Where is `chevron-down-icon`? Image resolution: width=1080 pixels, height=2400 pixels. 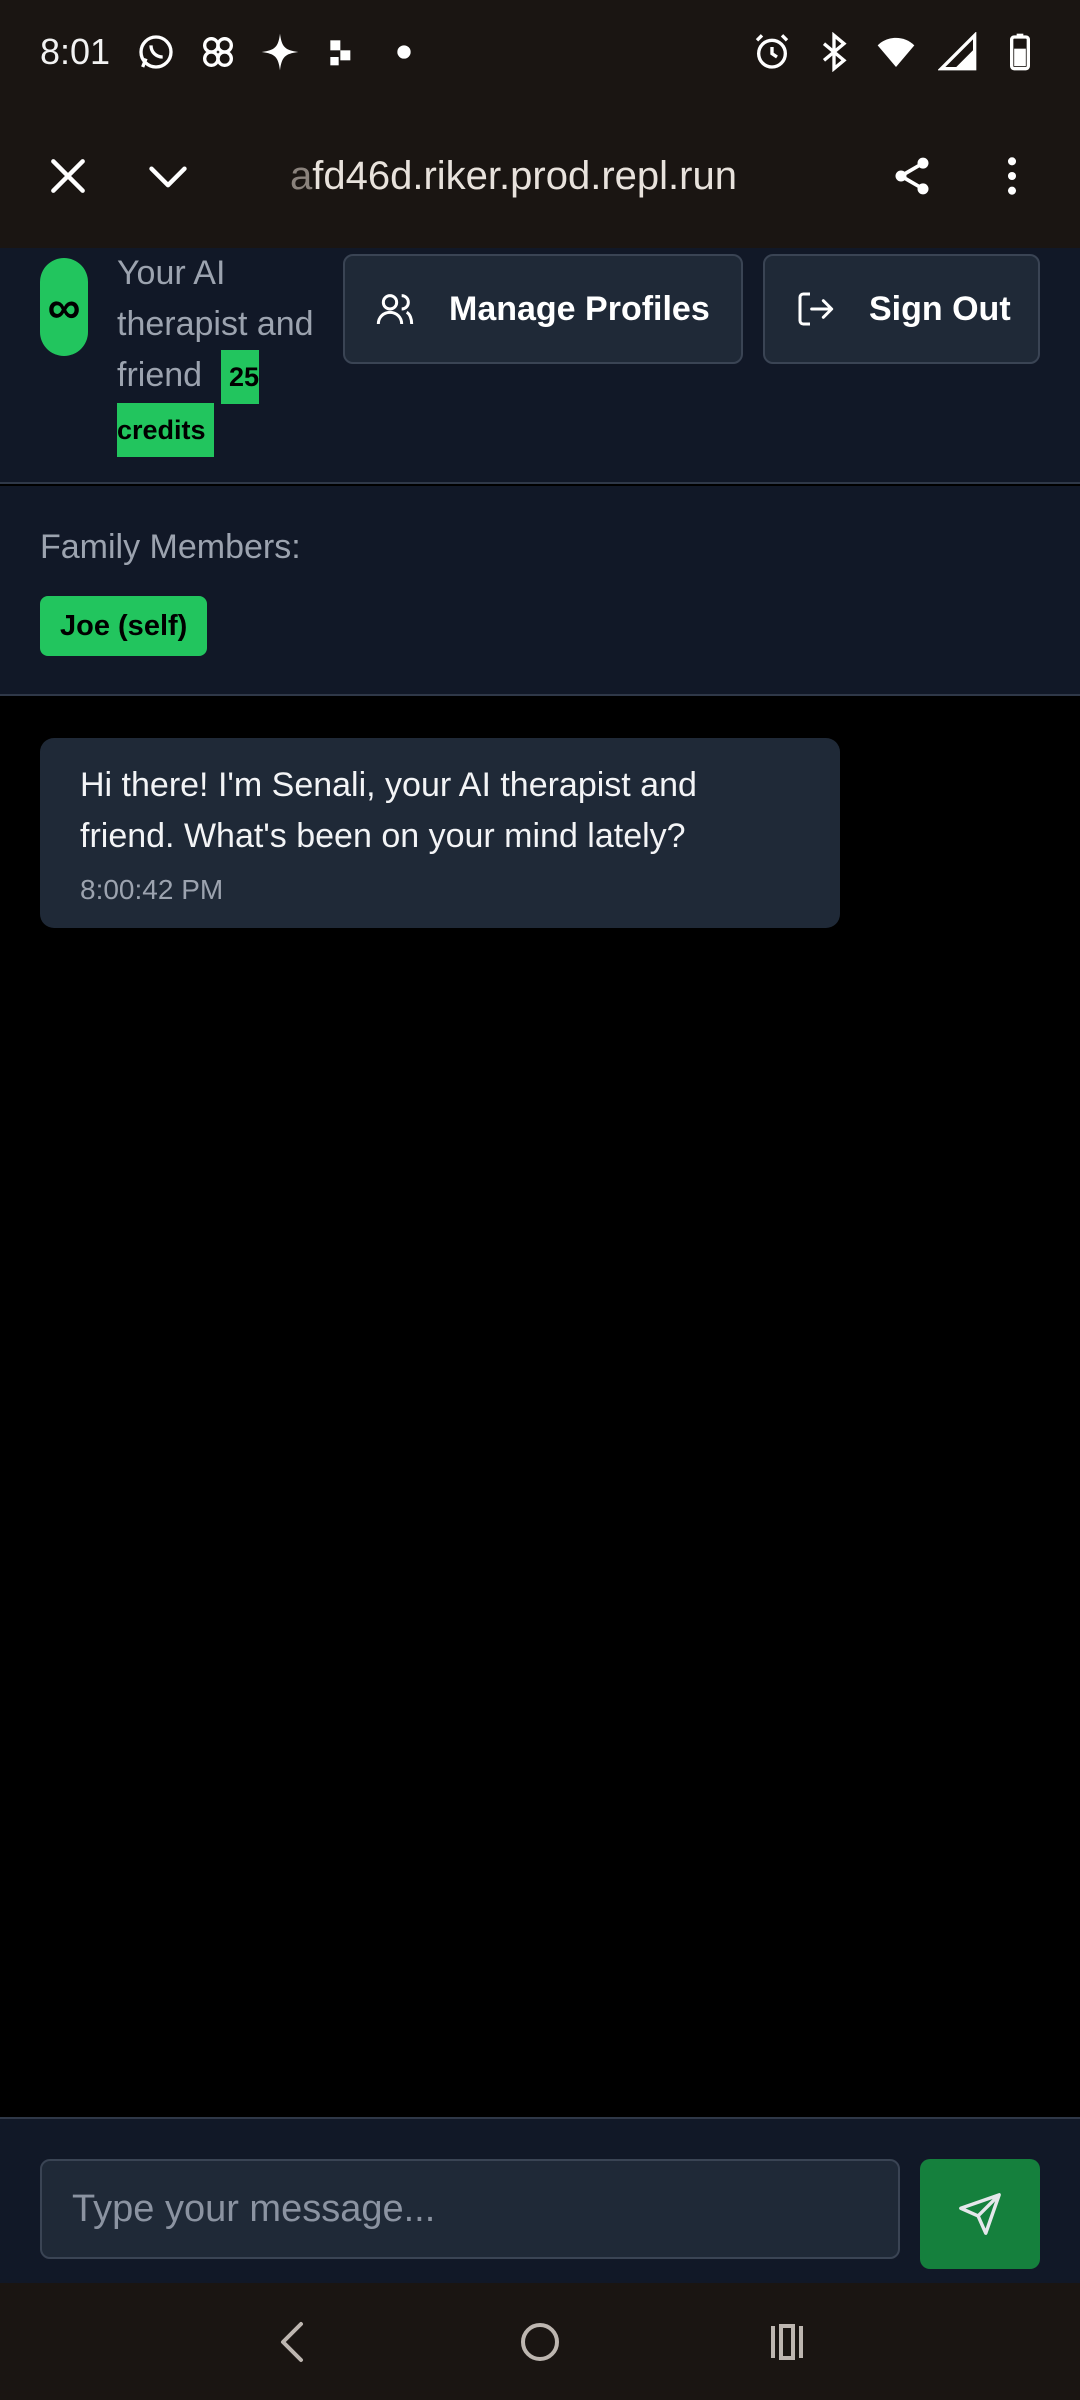 chevron-down-icon is located at coordinates (168, 177).